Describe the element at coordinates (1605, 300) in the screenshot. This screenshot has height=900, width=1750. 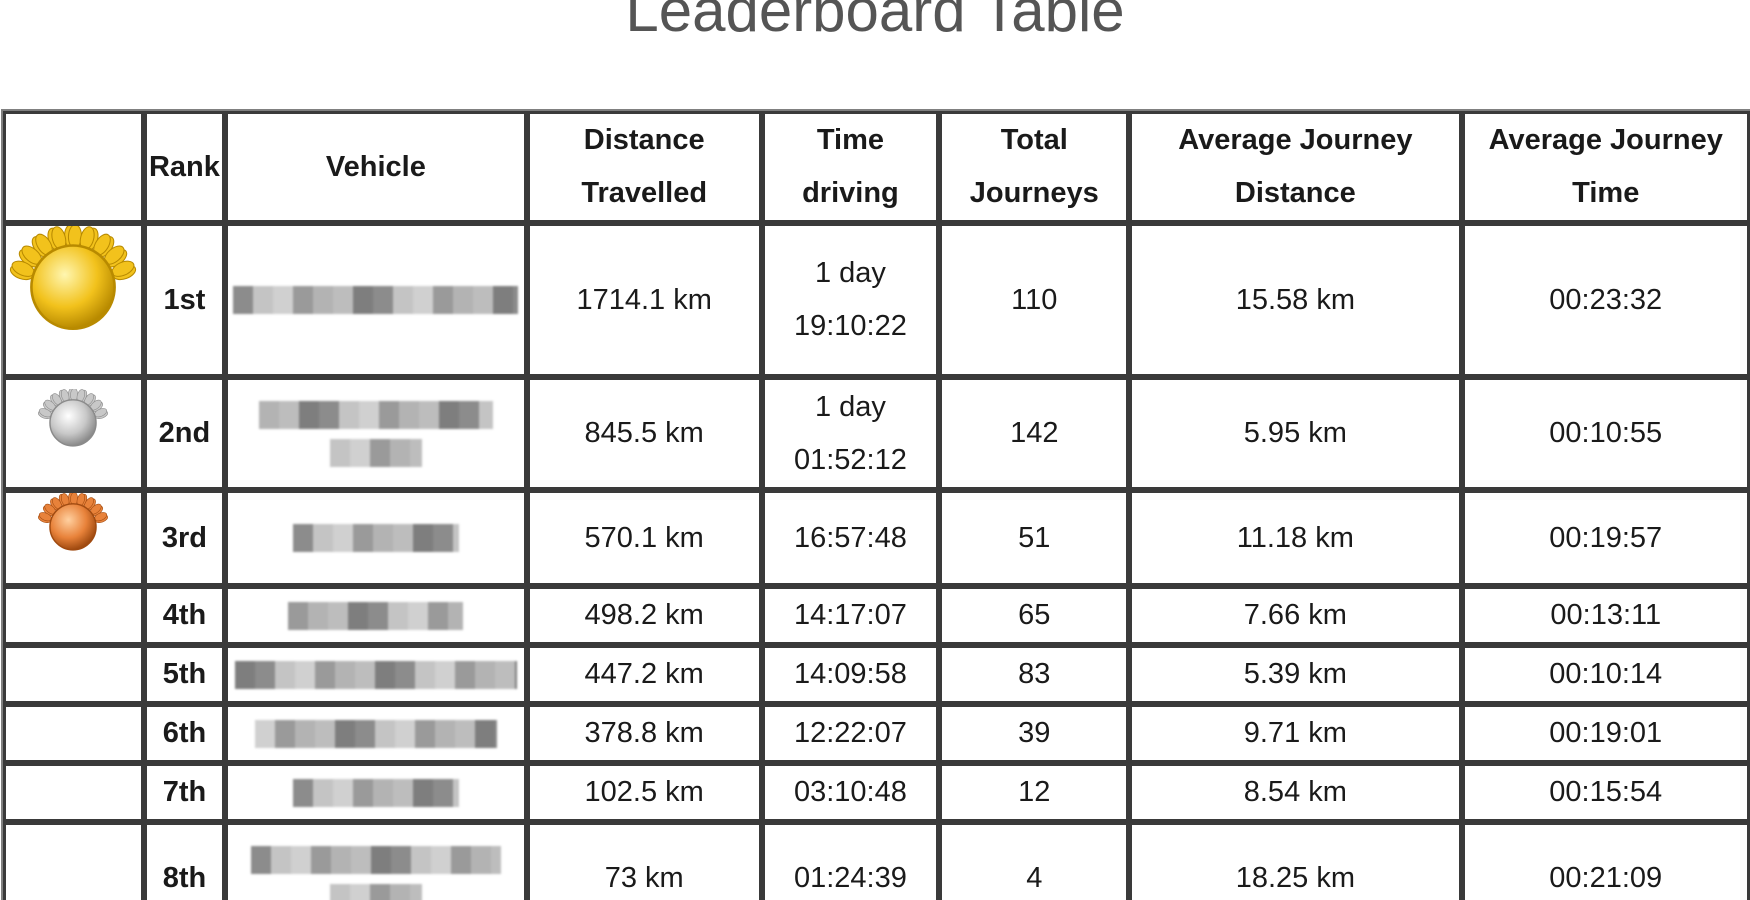
I see `avg-time-cell: 00:23:32` at that location.